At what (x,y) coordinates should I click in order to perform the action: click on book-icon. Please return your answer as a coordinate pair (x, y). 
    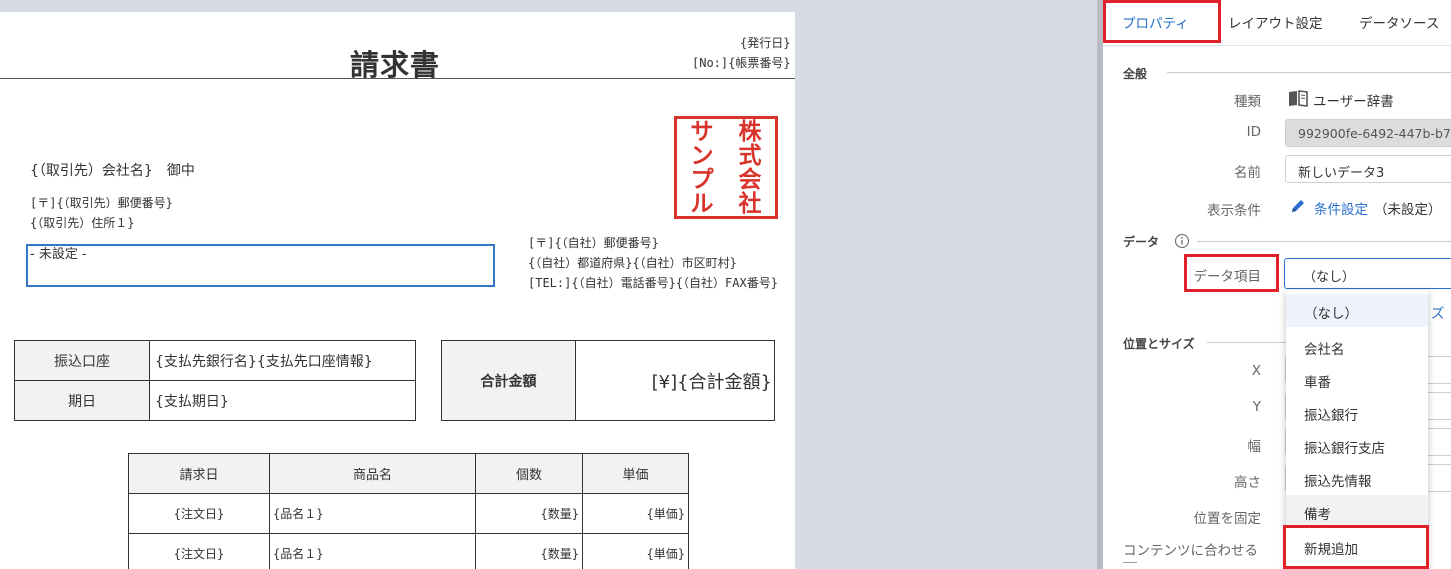
    Looking at the image, I should click on (1298, 100).